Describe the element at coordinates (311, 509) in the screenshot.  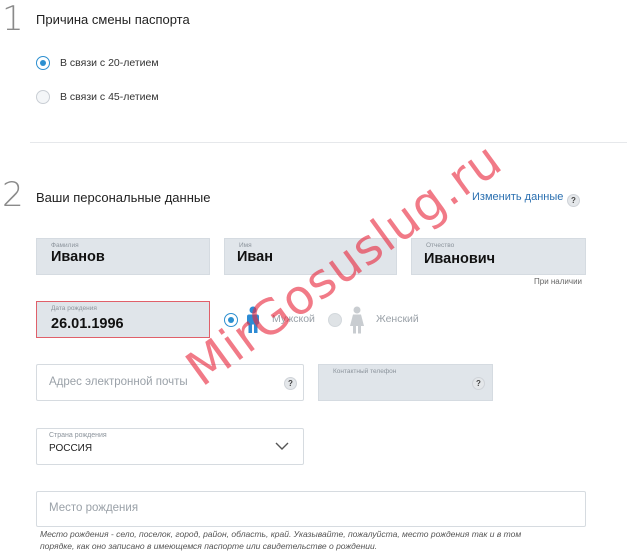
I see `birth-place-input: Место рождения` at that location.